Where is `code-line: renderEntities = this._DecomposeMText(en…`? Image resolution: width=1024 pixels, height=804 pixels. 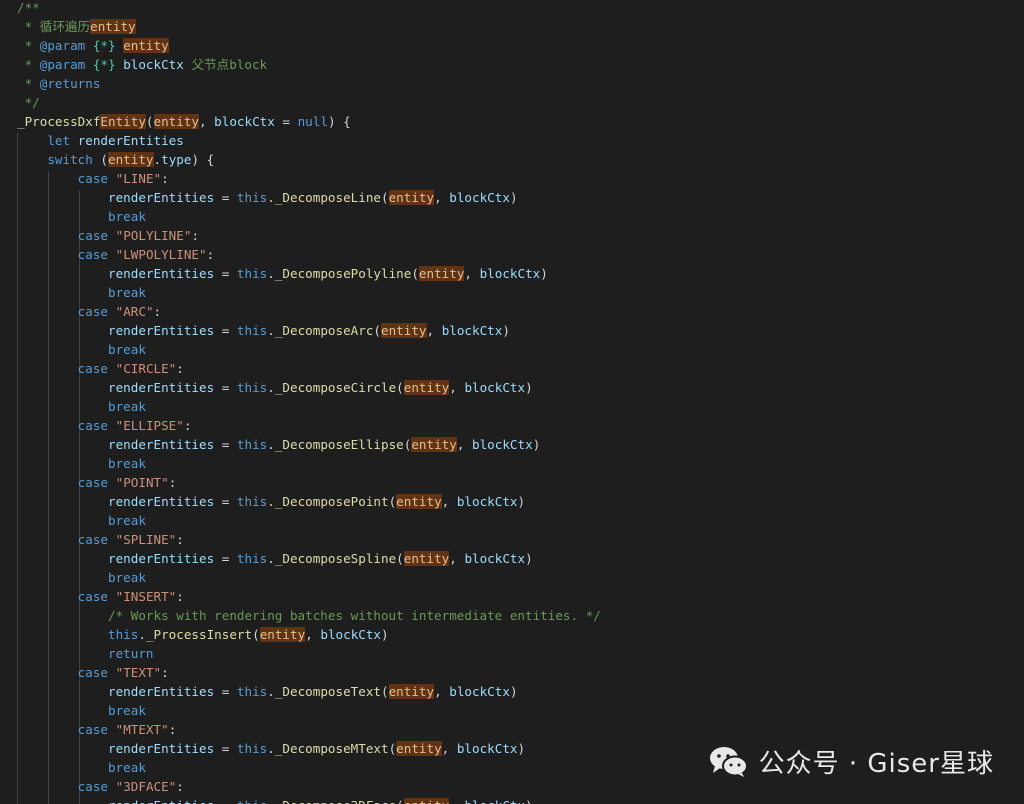
code-line: renderEntities = this._DecomposeMText(en… is located at coordinates (271, 748).